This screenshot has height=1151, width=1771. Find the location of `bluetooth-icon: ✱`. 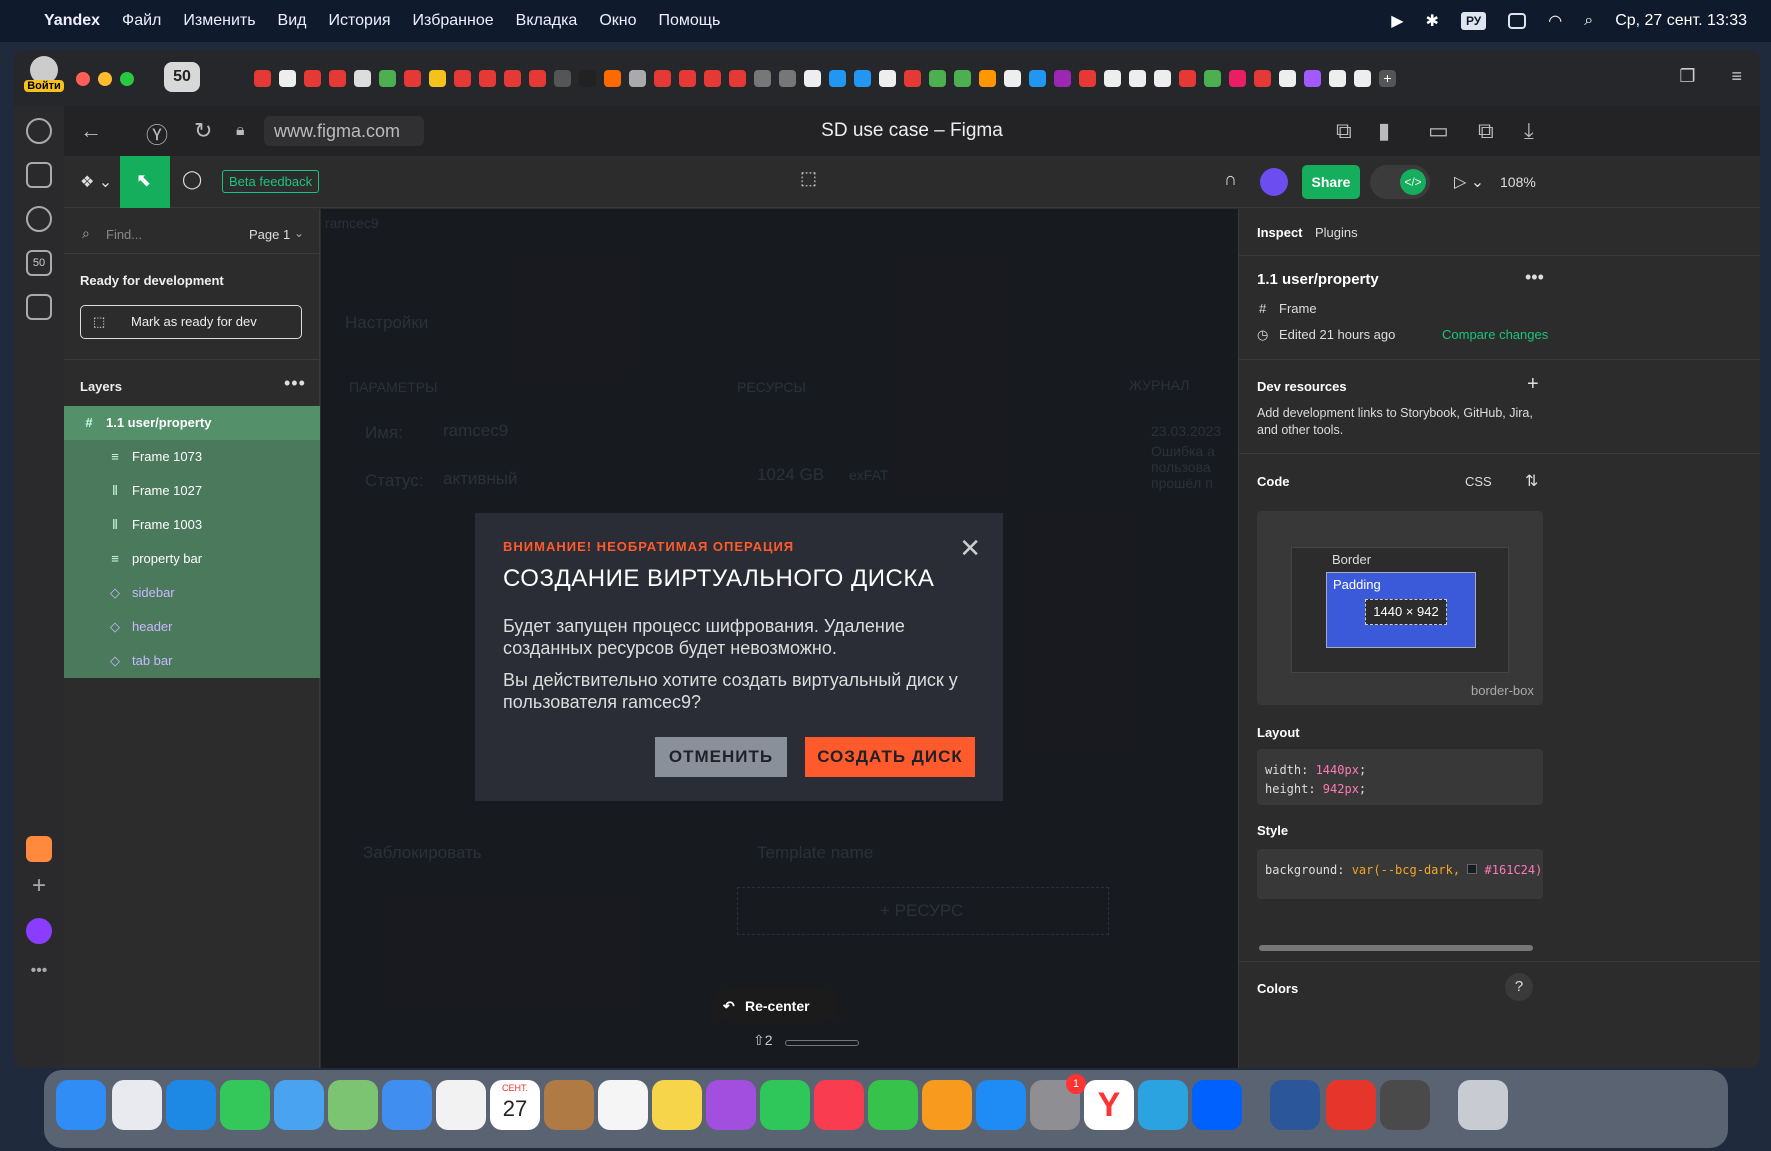

bluetooth-icon: ✱ is located at coordinates (1432, 21).